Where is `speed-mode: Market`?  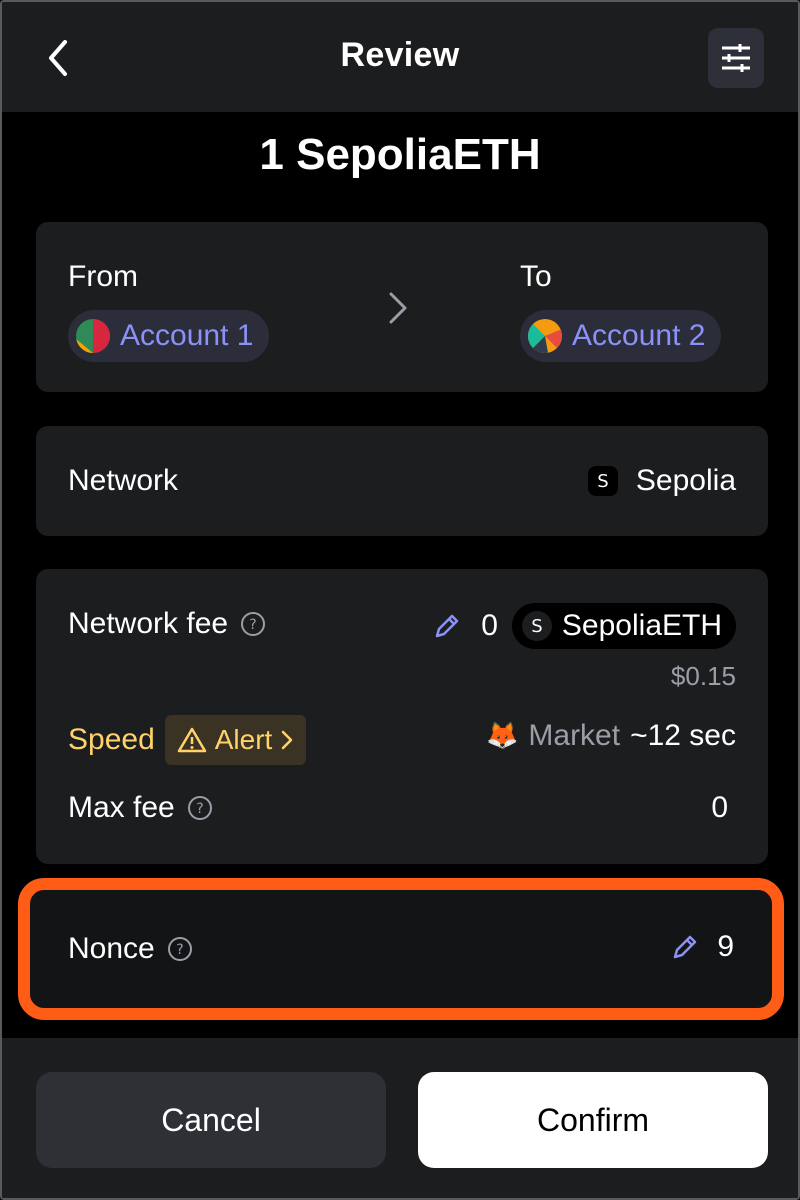 speed-mode: Market is located at coordinates (574, 735).